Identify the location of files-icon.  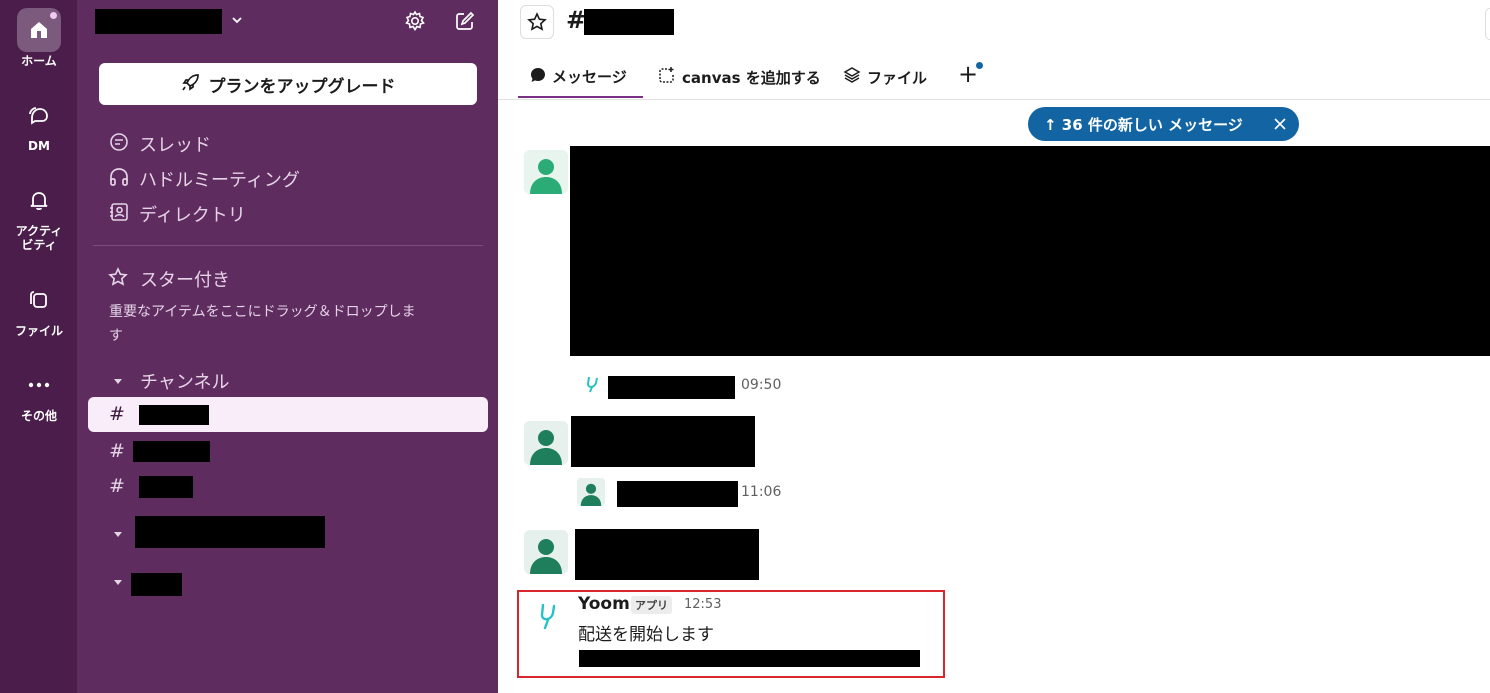
(39, 300).